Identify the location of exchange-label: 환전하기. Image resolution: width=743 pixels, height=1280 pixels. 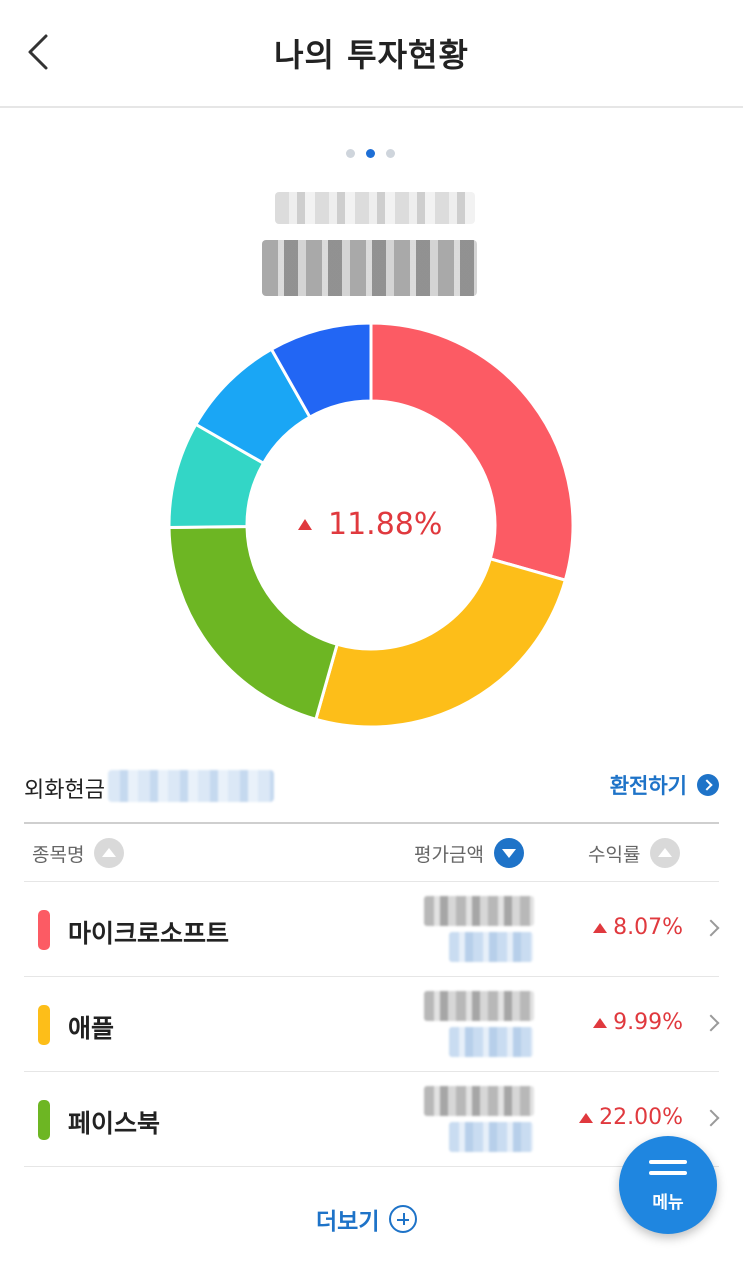
(648, 786).